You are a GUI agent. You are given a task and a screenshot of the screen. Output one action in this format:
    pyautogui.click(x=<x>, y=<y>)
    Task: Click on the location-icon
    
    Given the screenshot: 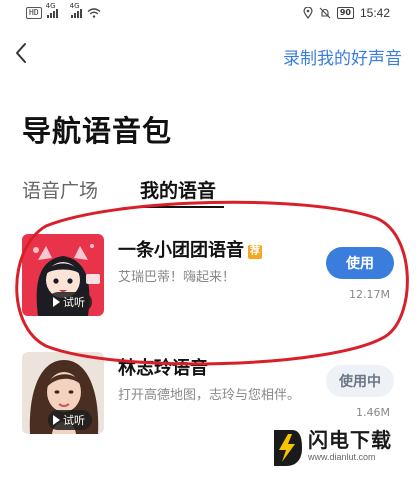 What is the action you would take?
    pyautogui.click(x=308, y=13)
    